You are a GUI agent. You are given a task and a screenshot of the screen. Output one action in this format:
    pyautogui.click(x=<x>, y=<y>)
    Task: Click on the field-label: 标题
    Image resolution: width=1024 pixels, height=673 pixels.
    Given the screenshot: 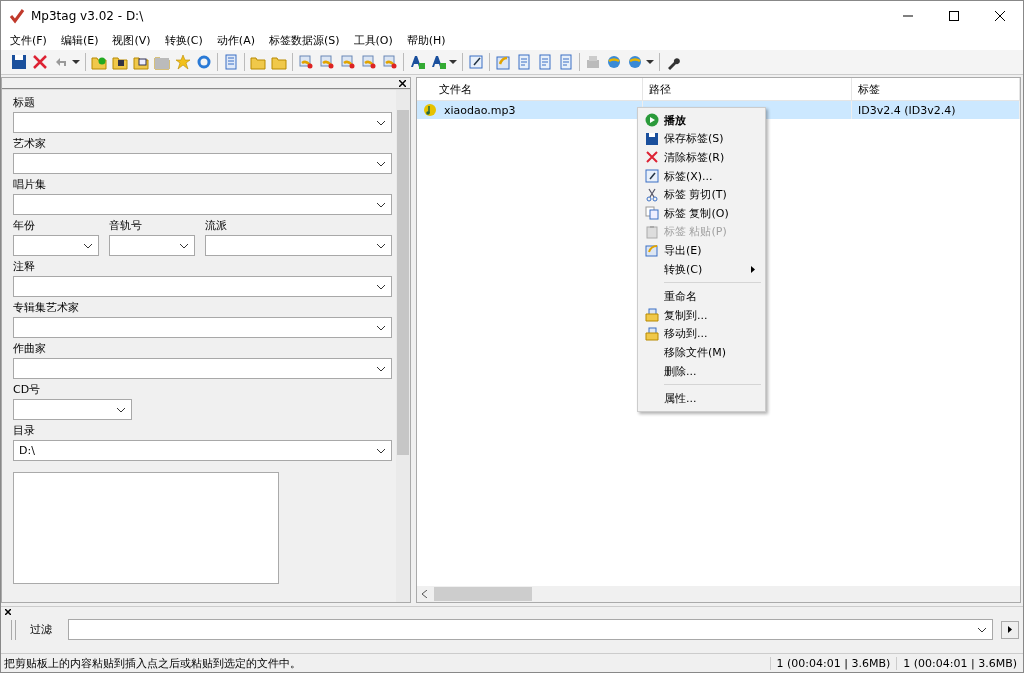 What is the action you would take?
    pyautogui.click(x=24, y=103)
    